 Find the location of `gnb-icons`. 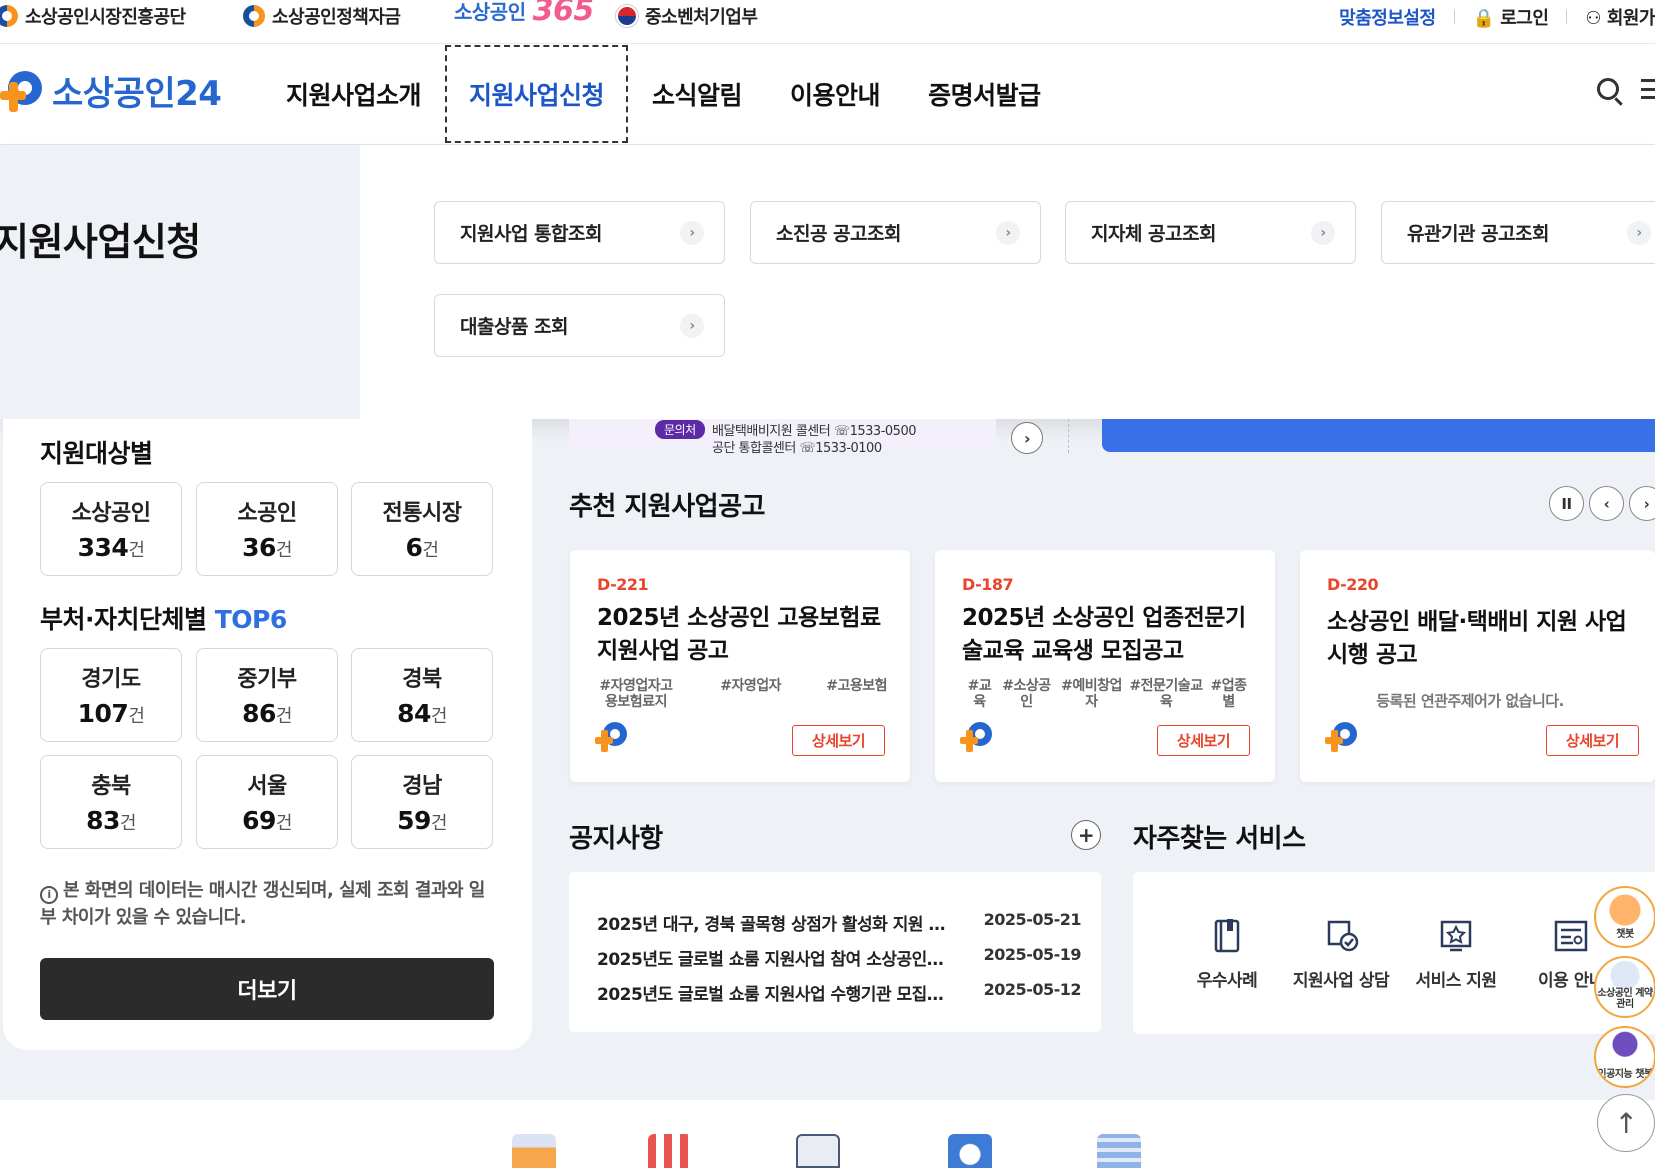

gnb-icons is located at coordinates (1626, 89).